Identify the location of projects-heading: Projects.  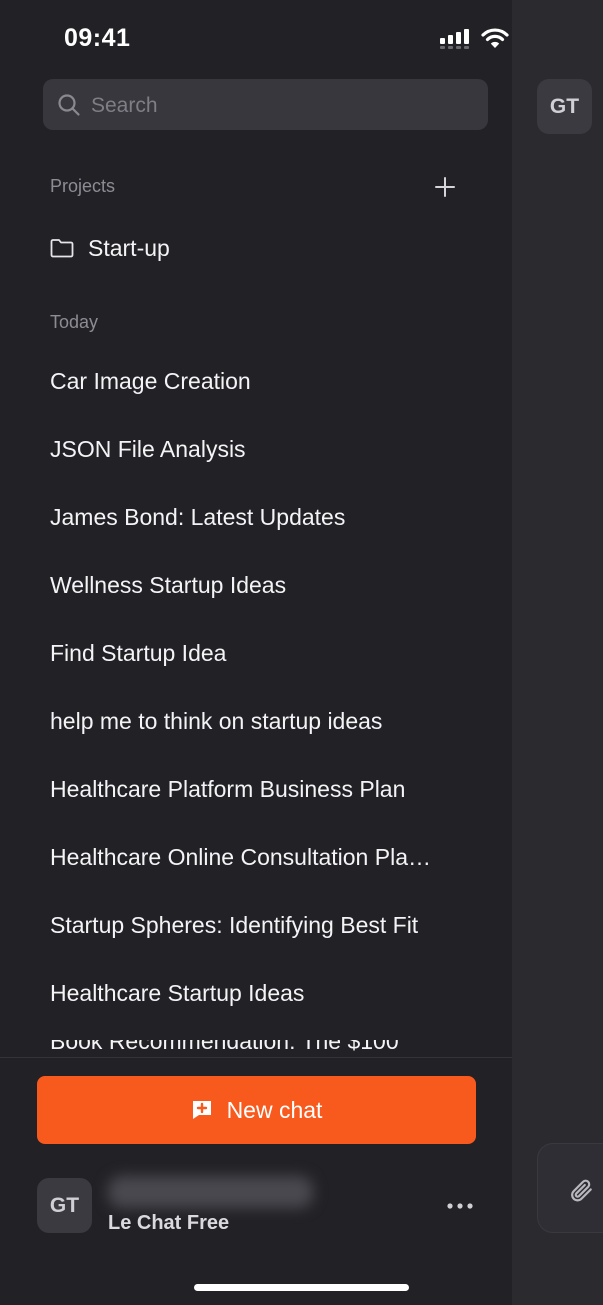
(83, 186).